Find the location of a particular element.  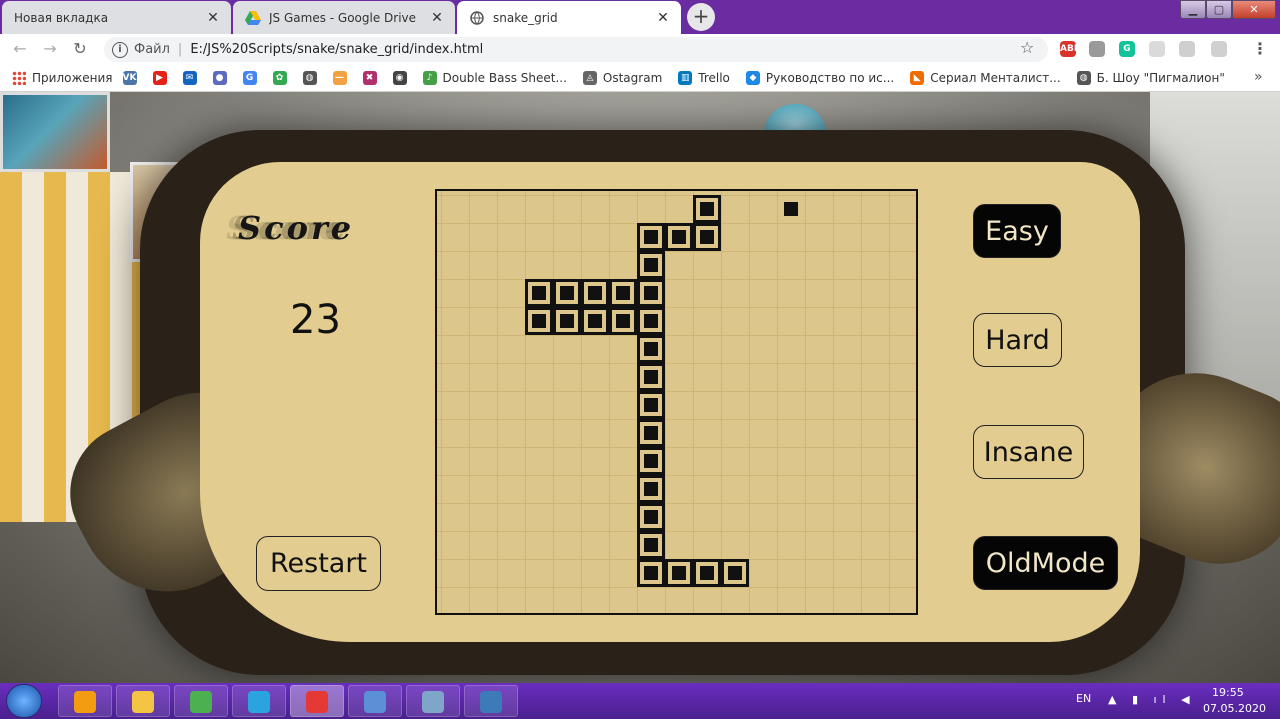

profile-icon is located at coordinates (1219, 49).